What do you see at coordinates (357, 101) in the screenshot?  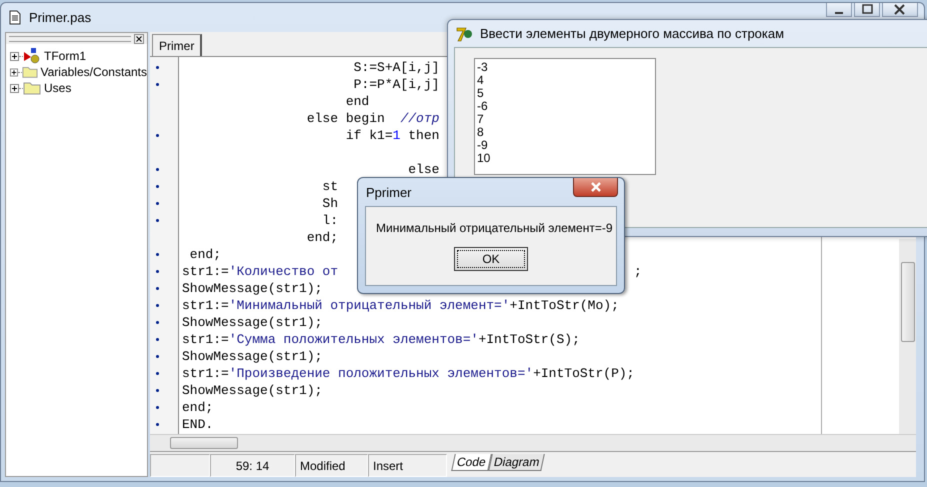 I see `code-line: end` at bounding box center [357, 101].